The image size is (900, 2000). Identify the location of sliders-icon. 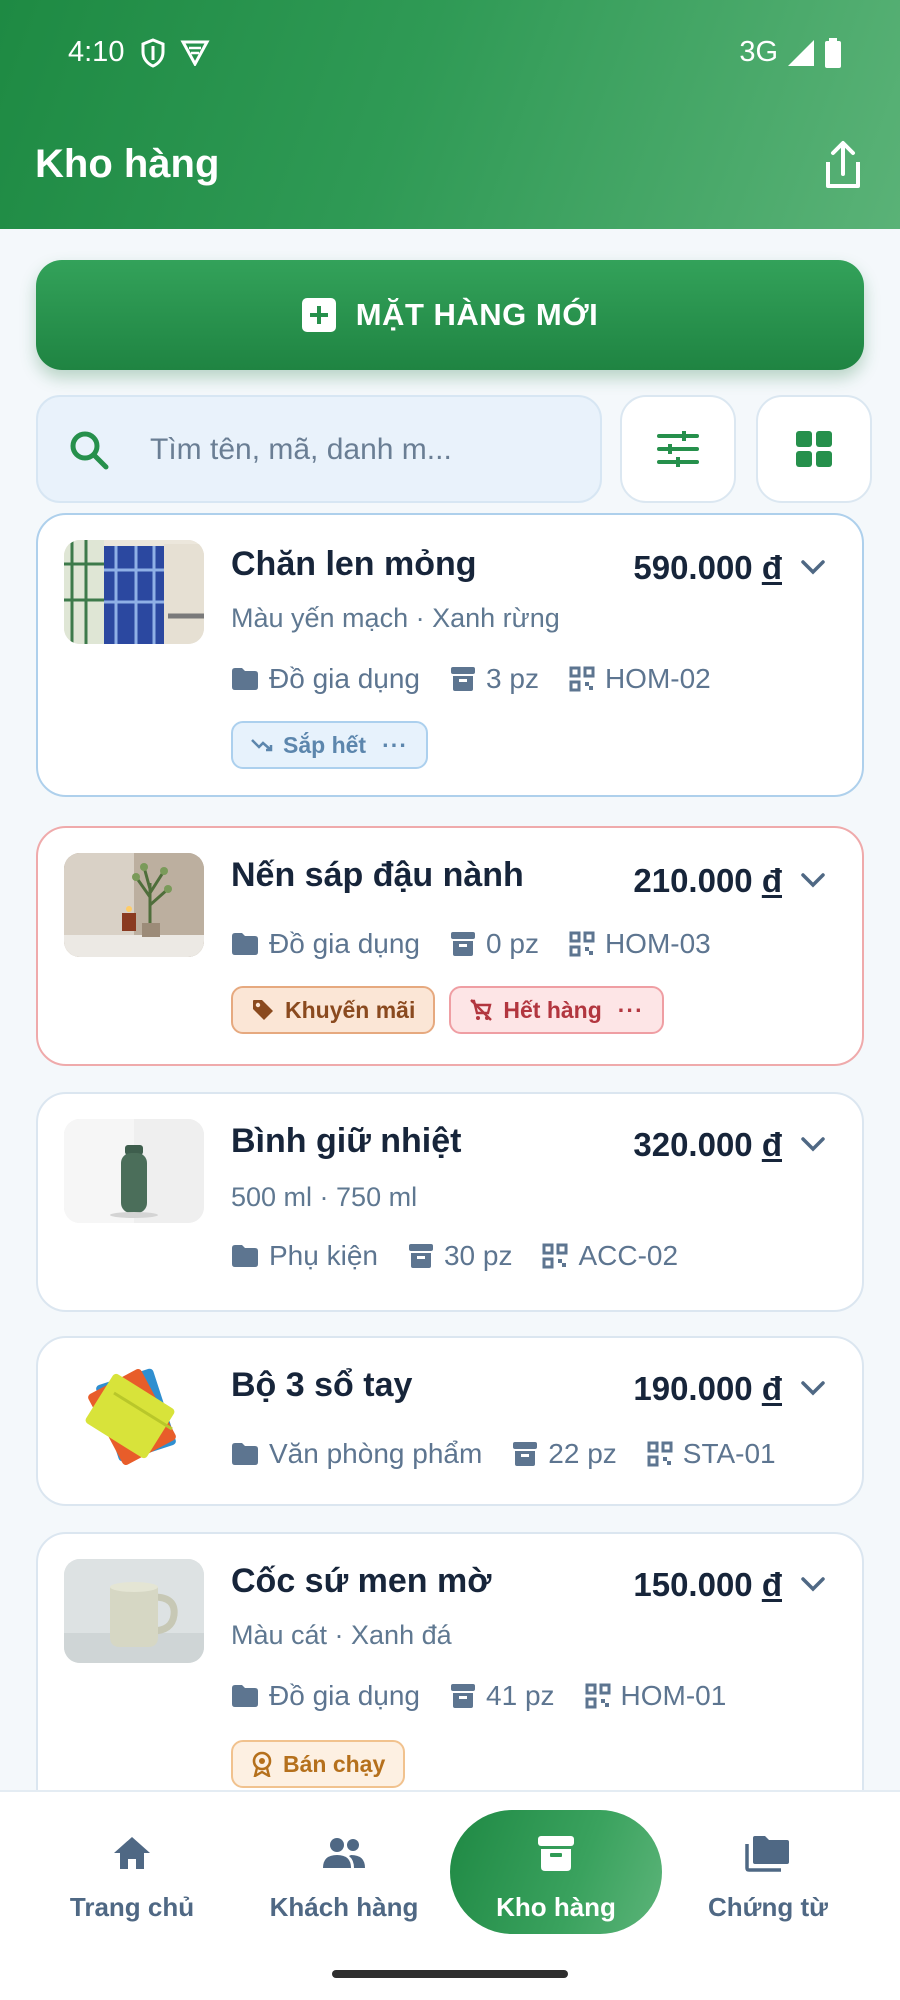
(678, 449).